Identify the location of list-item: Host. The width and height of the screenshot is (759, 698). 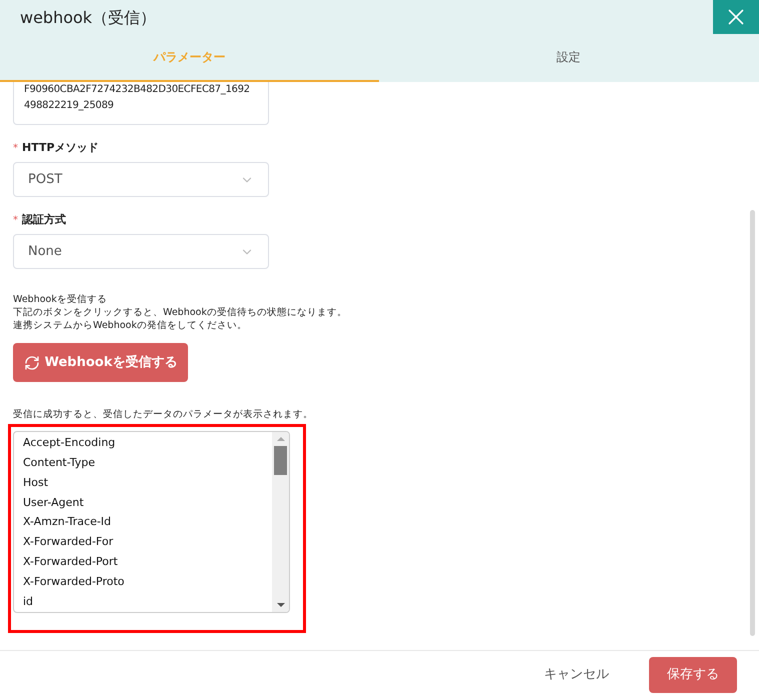
(147, 482).